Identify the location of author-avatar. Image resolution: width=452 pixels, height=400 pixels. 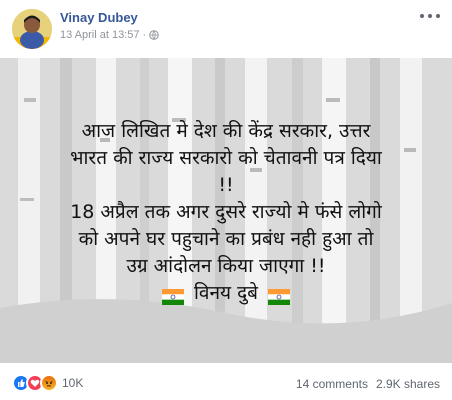
(32, 29).